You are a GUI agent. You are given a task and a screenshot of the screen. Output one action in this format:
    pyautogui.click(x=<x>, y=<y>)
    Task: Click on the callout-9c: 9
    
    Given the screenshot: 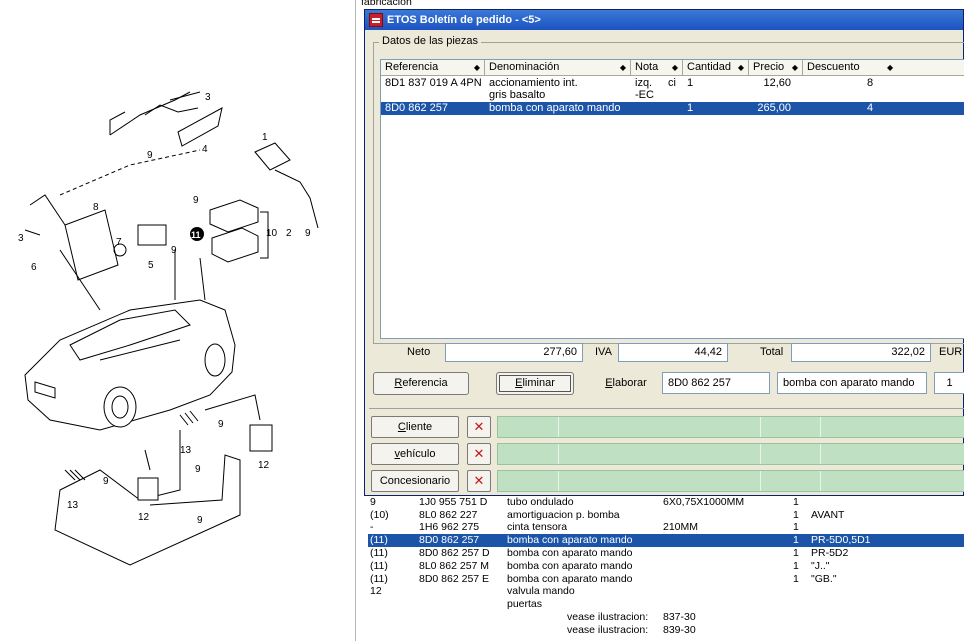 What is the action you would take?
    pyautogui.click(x=174, y=250)
    